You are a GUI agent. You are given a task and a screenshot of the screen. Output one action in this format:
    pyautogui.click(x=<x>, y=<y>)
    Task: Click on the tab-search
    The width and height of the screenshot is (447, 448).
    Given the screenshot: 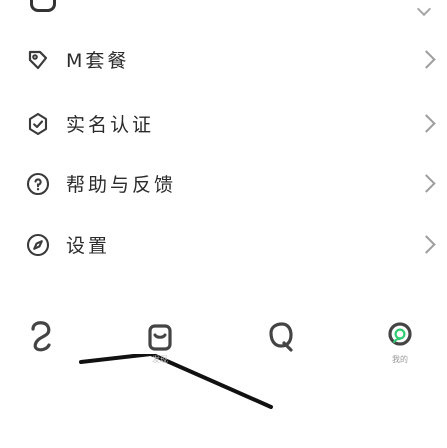 What is the action you would take?
    pyautogui.click(x=280, y=344)
    